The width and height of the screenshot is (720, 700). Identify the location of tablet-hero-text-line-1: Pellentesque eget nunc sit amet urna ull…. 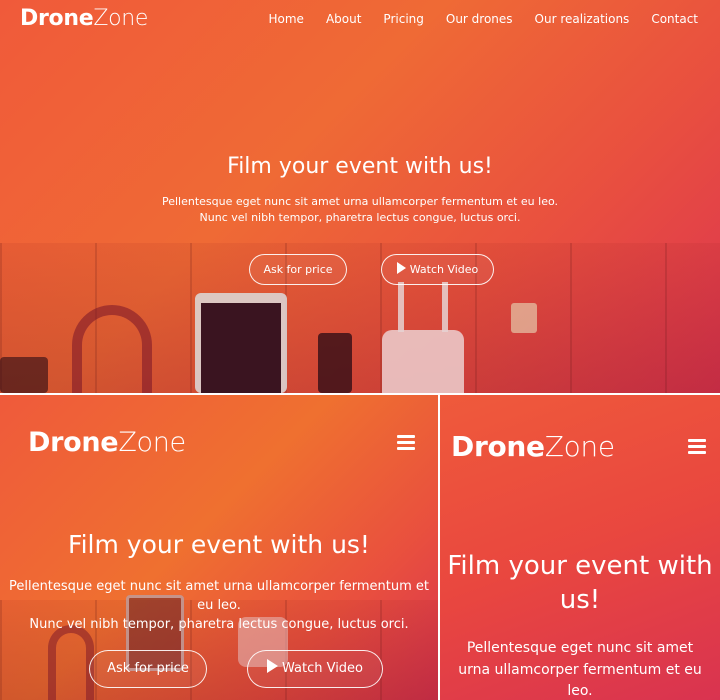
(219, 596).